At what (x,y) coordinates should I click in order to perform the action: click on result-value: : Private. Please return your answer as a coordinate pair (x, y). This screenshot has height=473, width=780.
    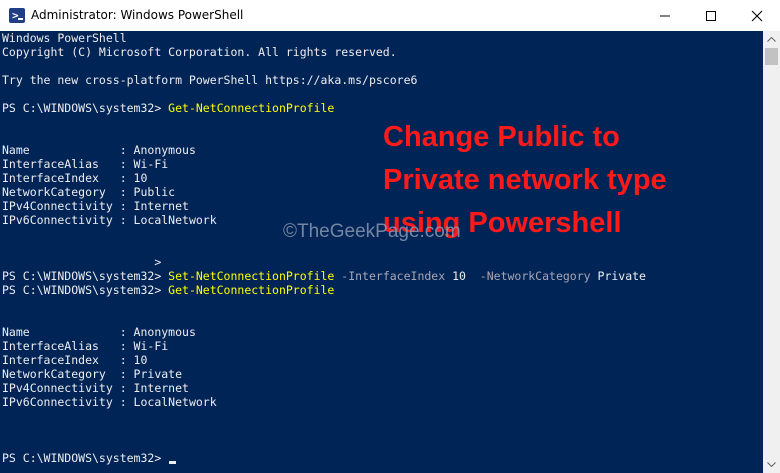
    Looking at the image, I should click on (151, 374).